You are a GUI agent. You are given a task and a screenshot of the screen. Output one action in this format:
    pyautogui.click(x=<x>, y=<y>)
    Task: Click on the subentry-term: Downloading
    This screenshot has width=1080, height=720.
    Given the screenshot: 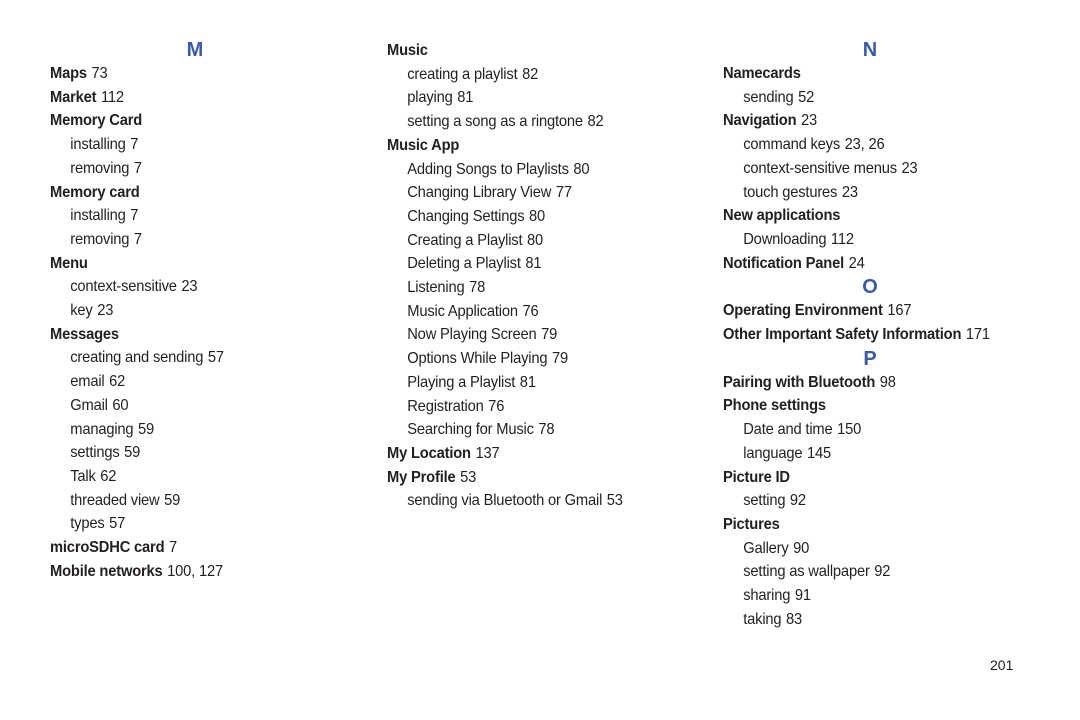 What is the action you would take?
    pyautogui.click(x=785, y=239)
    